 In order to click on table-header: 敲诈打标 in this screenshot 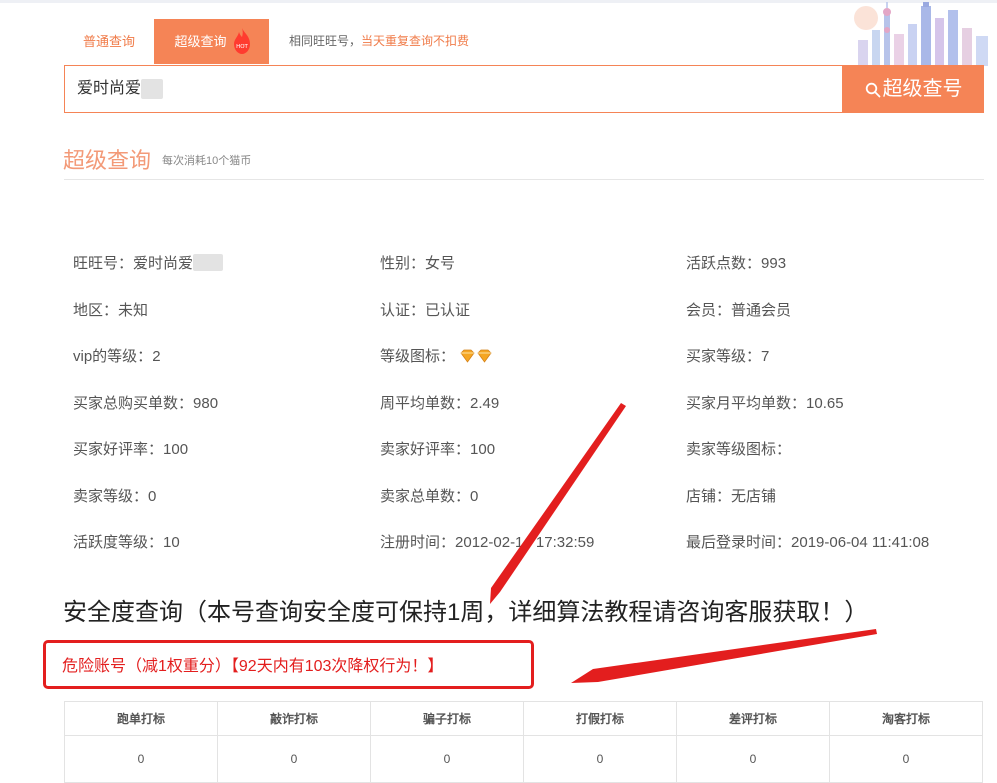, I will do `click(294, 718)`.